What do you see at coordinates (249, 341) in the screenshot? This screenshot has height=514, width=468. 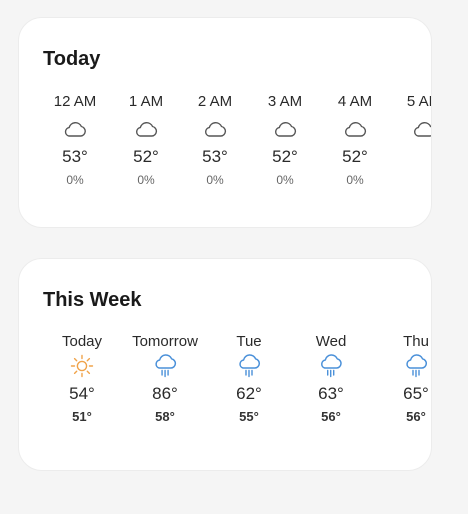 I see `day-name: Tue` at bounding box center [249, 341].